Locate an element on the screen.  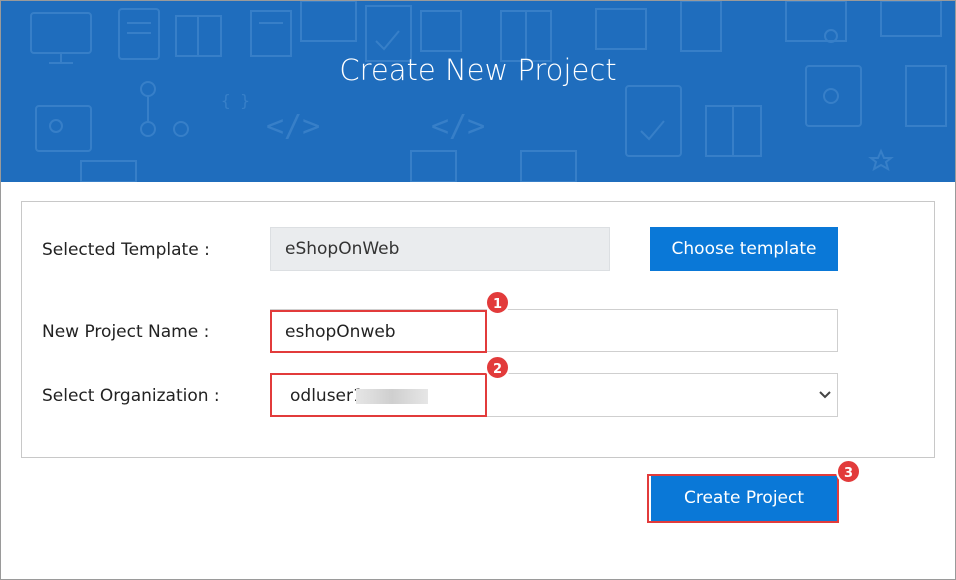
step-badge-2: 2 is located at coordinates (497, 367).